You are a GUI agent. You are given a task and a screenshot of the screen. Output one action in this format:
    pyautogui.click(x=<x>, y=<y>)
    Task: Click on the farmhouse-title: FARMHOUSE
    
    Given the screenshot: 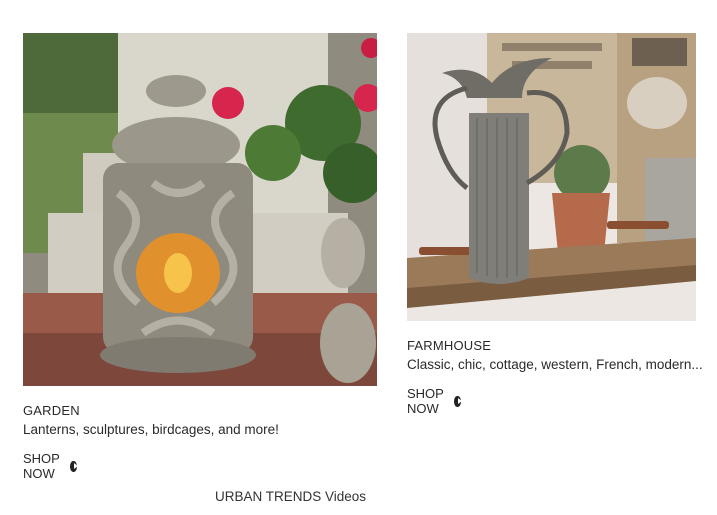 What is the action you would take?
    pyautogui.click(x=449, y=345)
    